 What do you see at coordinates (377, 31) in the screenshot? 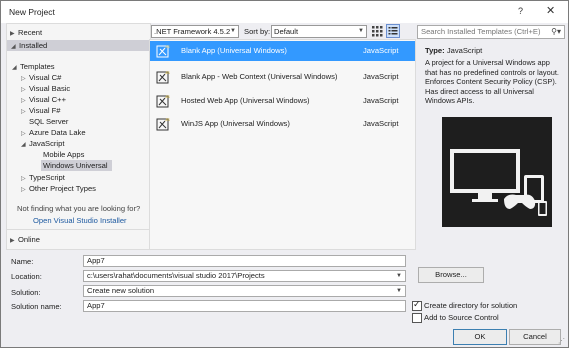
I see `grid-view-icon` at bounding box center [377, 31].